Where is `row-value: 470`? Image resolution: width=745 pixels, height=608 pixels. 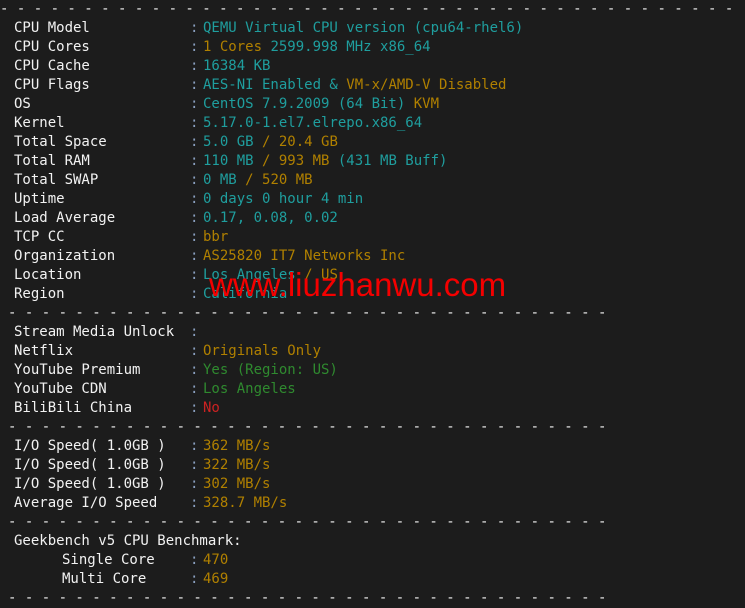 row-value: 470 is located at coordinates (216, 560).